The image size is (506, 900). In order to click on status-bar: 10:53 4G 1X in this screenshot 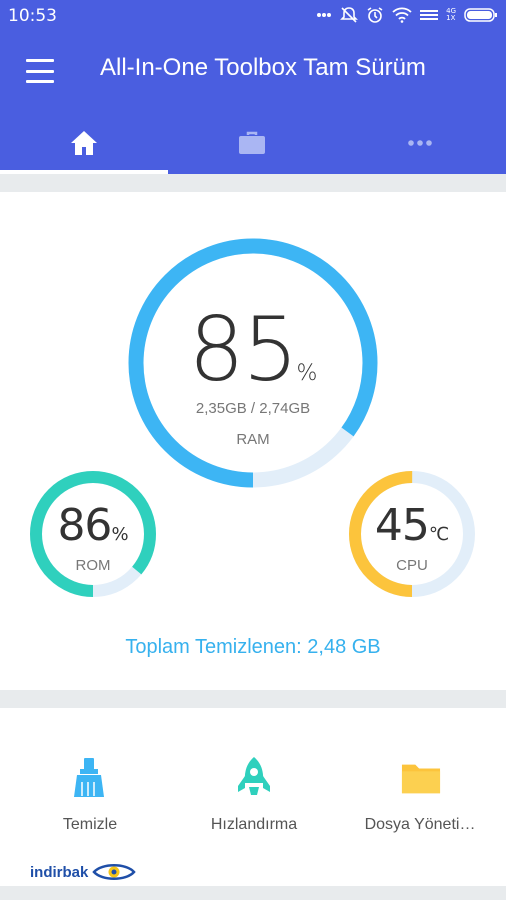, I will do `click(253, 16)`.